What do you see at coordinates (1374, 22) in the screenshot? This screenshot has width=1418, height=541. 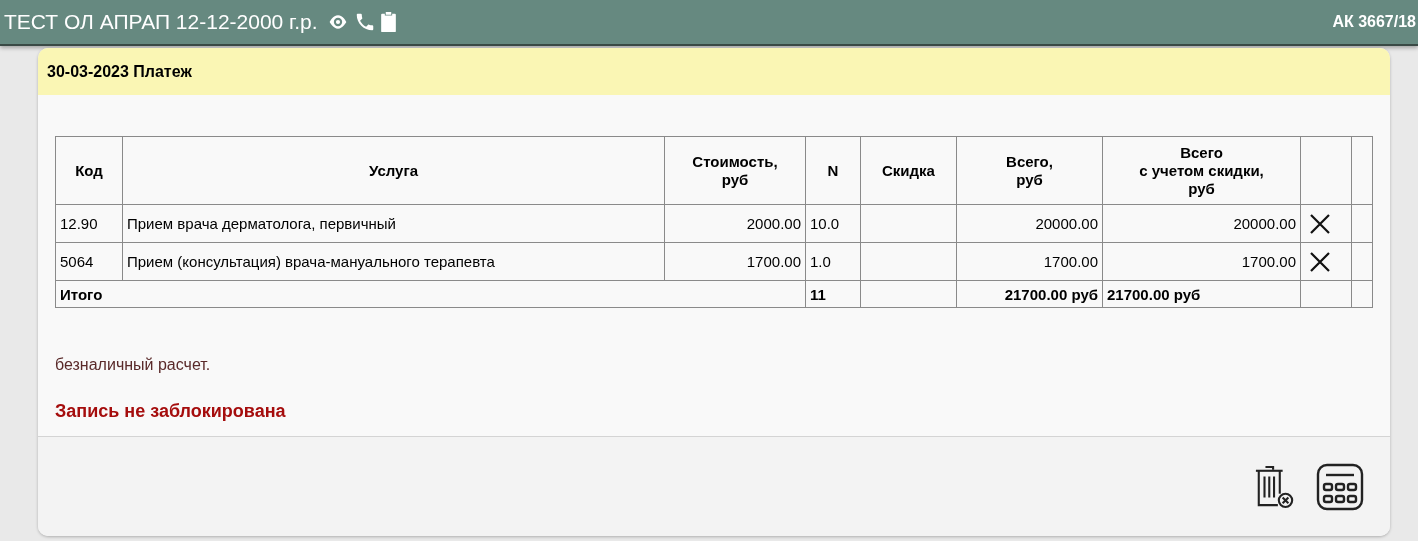 I see `card-number: АК 3667/18` at bounding box center [1374, 22].